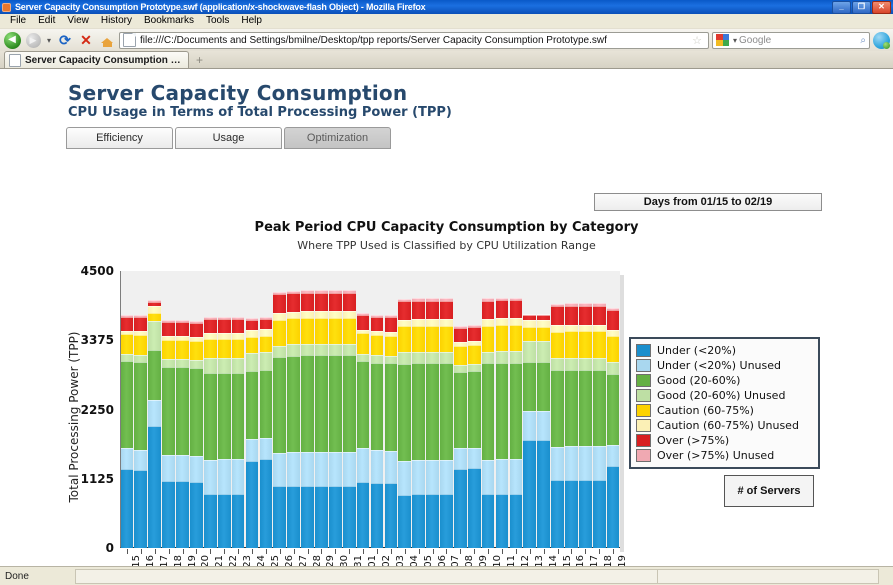 This screenshot has width=893, height=585. Describe the element at coordinates (49, 40) in the screenshot. I see `chevron-down-icon: ▾` at that location.